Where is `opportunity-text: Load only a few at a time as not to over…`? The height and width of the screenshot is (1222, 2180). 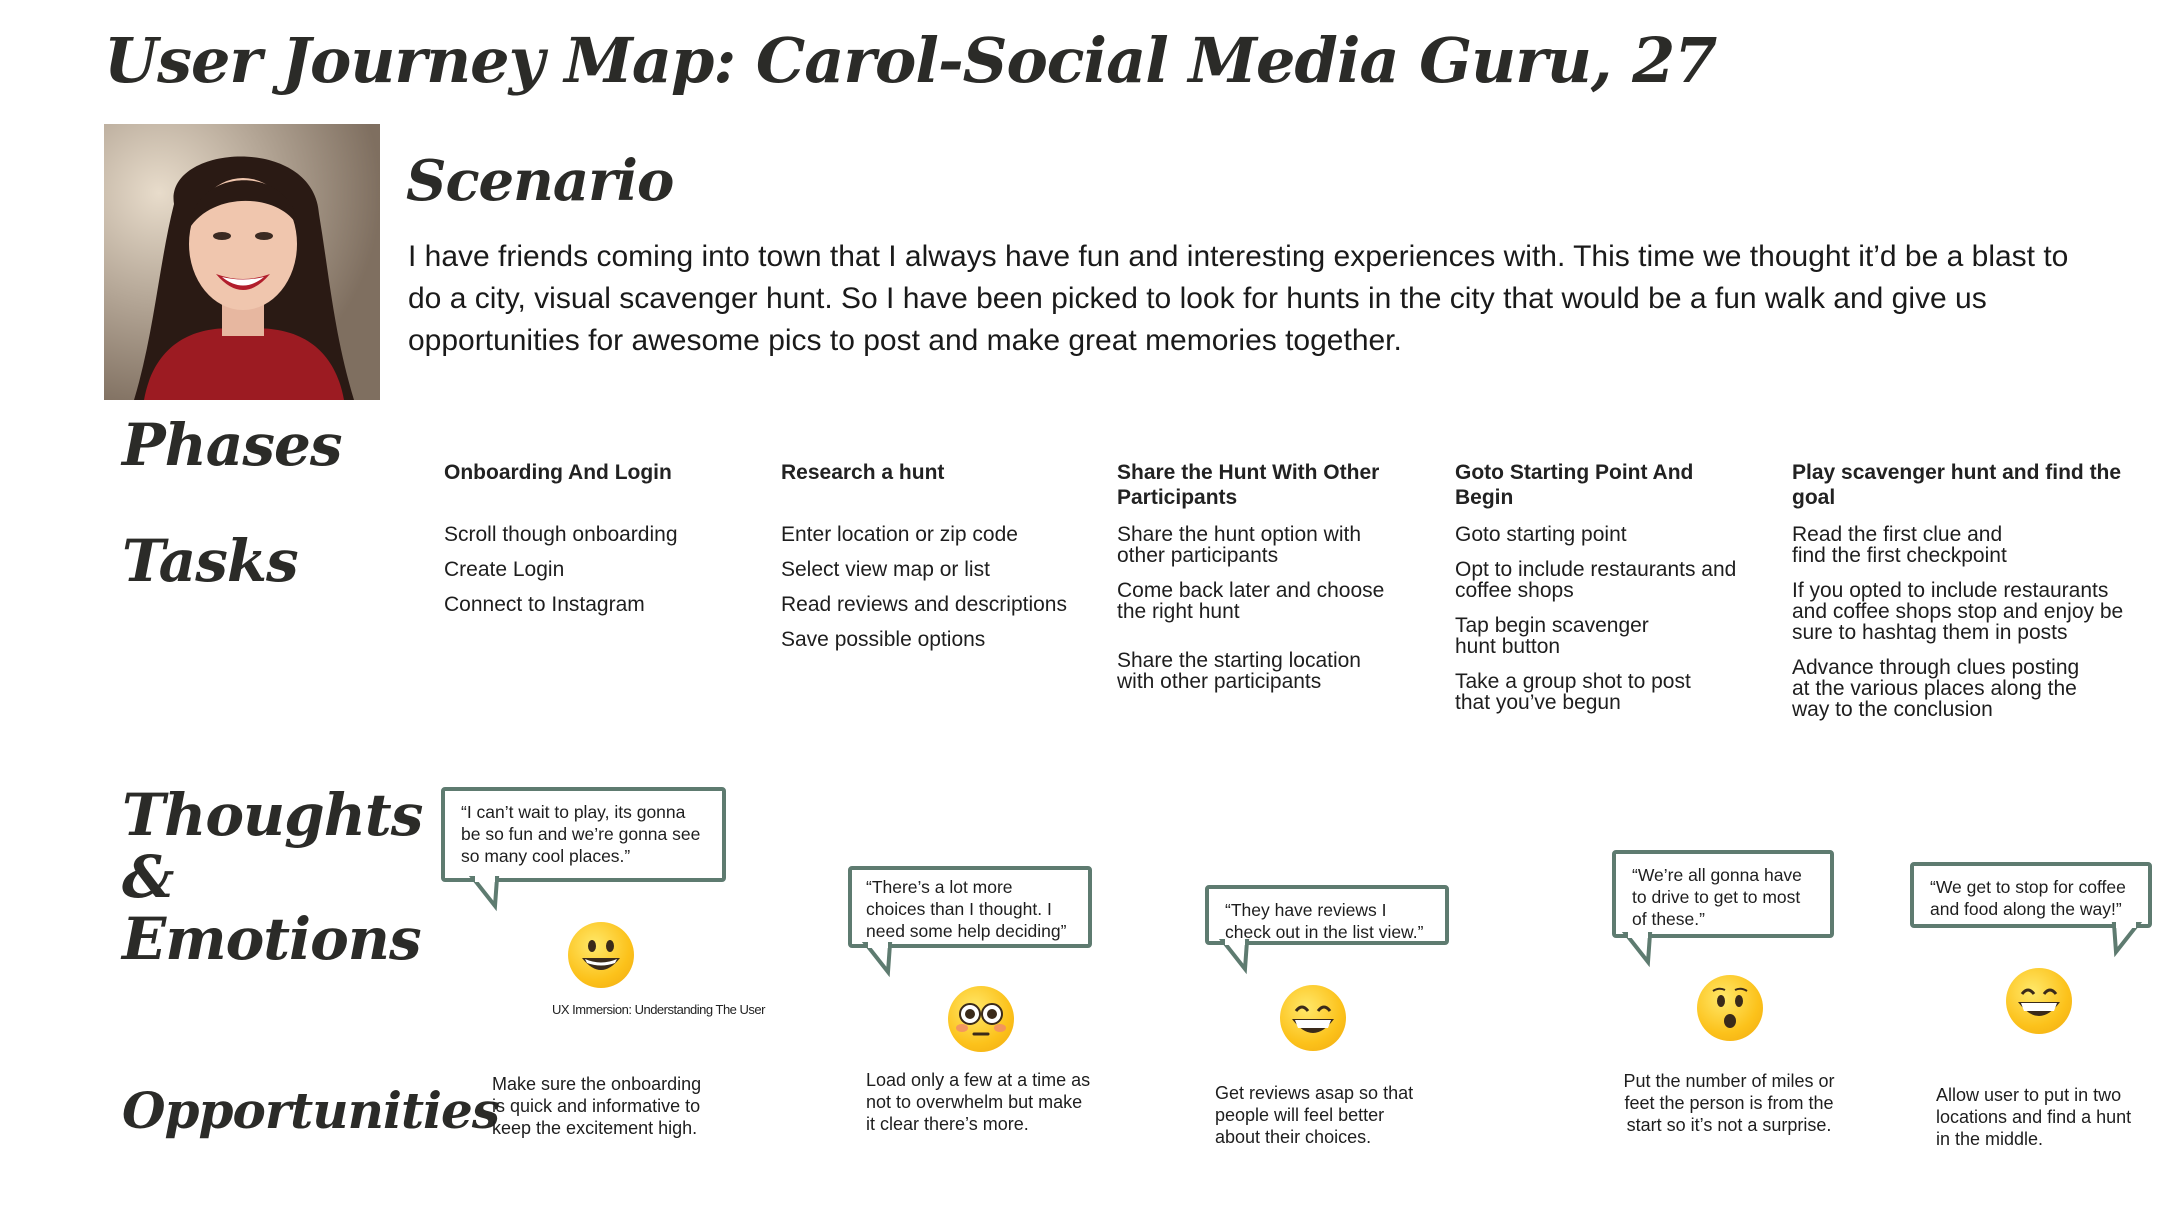
opportunity-text: Load only a few at a time as not to over… is located at coordinates (978, 1102).